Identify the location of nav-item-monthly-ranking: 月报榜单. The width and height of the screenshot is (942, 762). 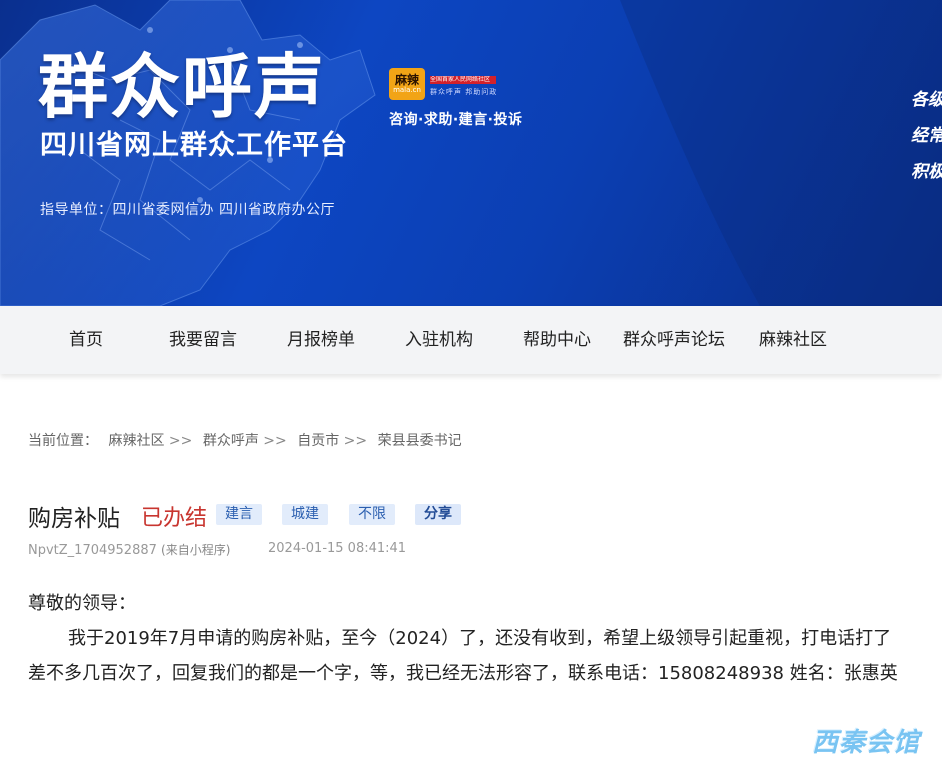
(321, 340).